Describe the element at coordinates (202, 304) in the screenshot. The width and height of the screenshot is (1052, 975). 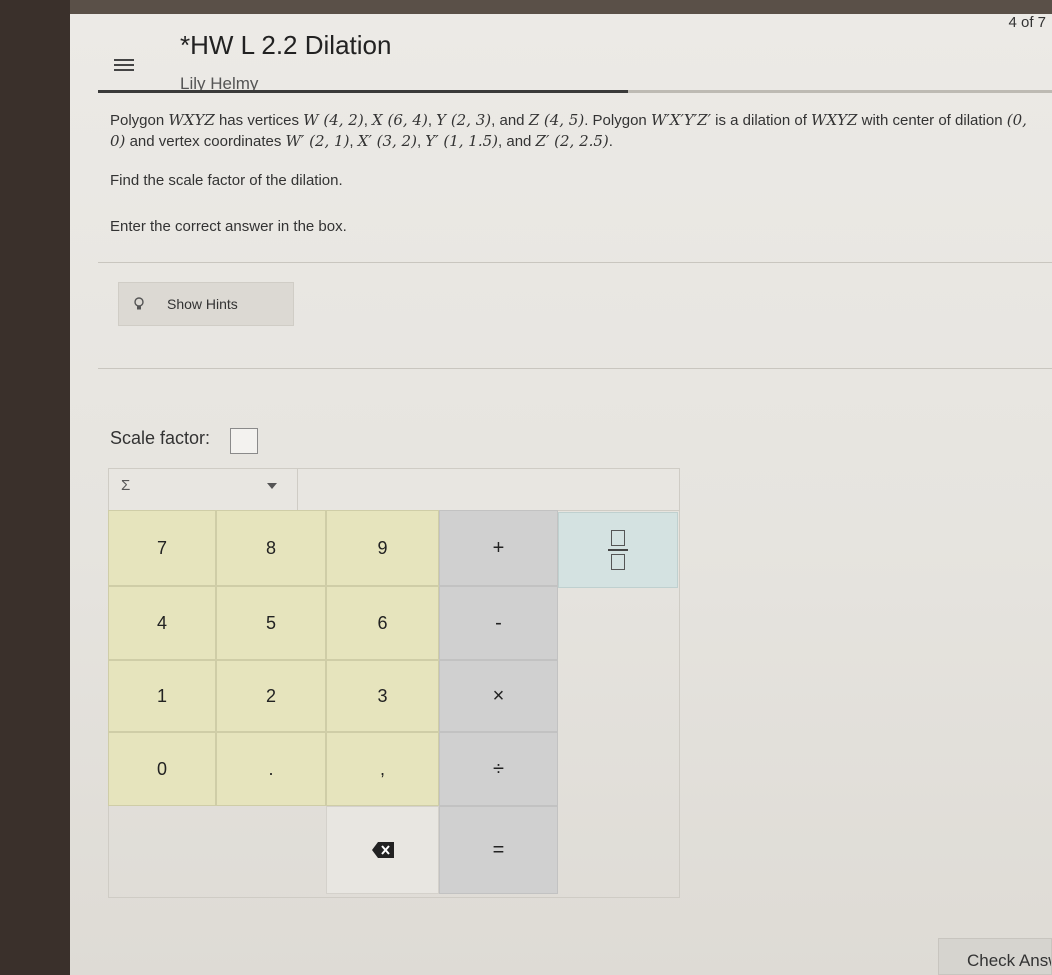
I see `show-hints-label: Show Hints` at that location.